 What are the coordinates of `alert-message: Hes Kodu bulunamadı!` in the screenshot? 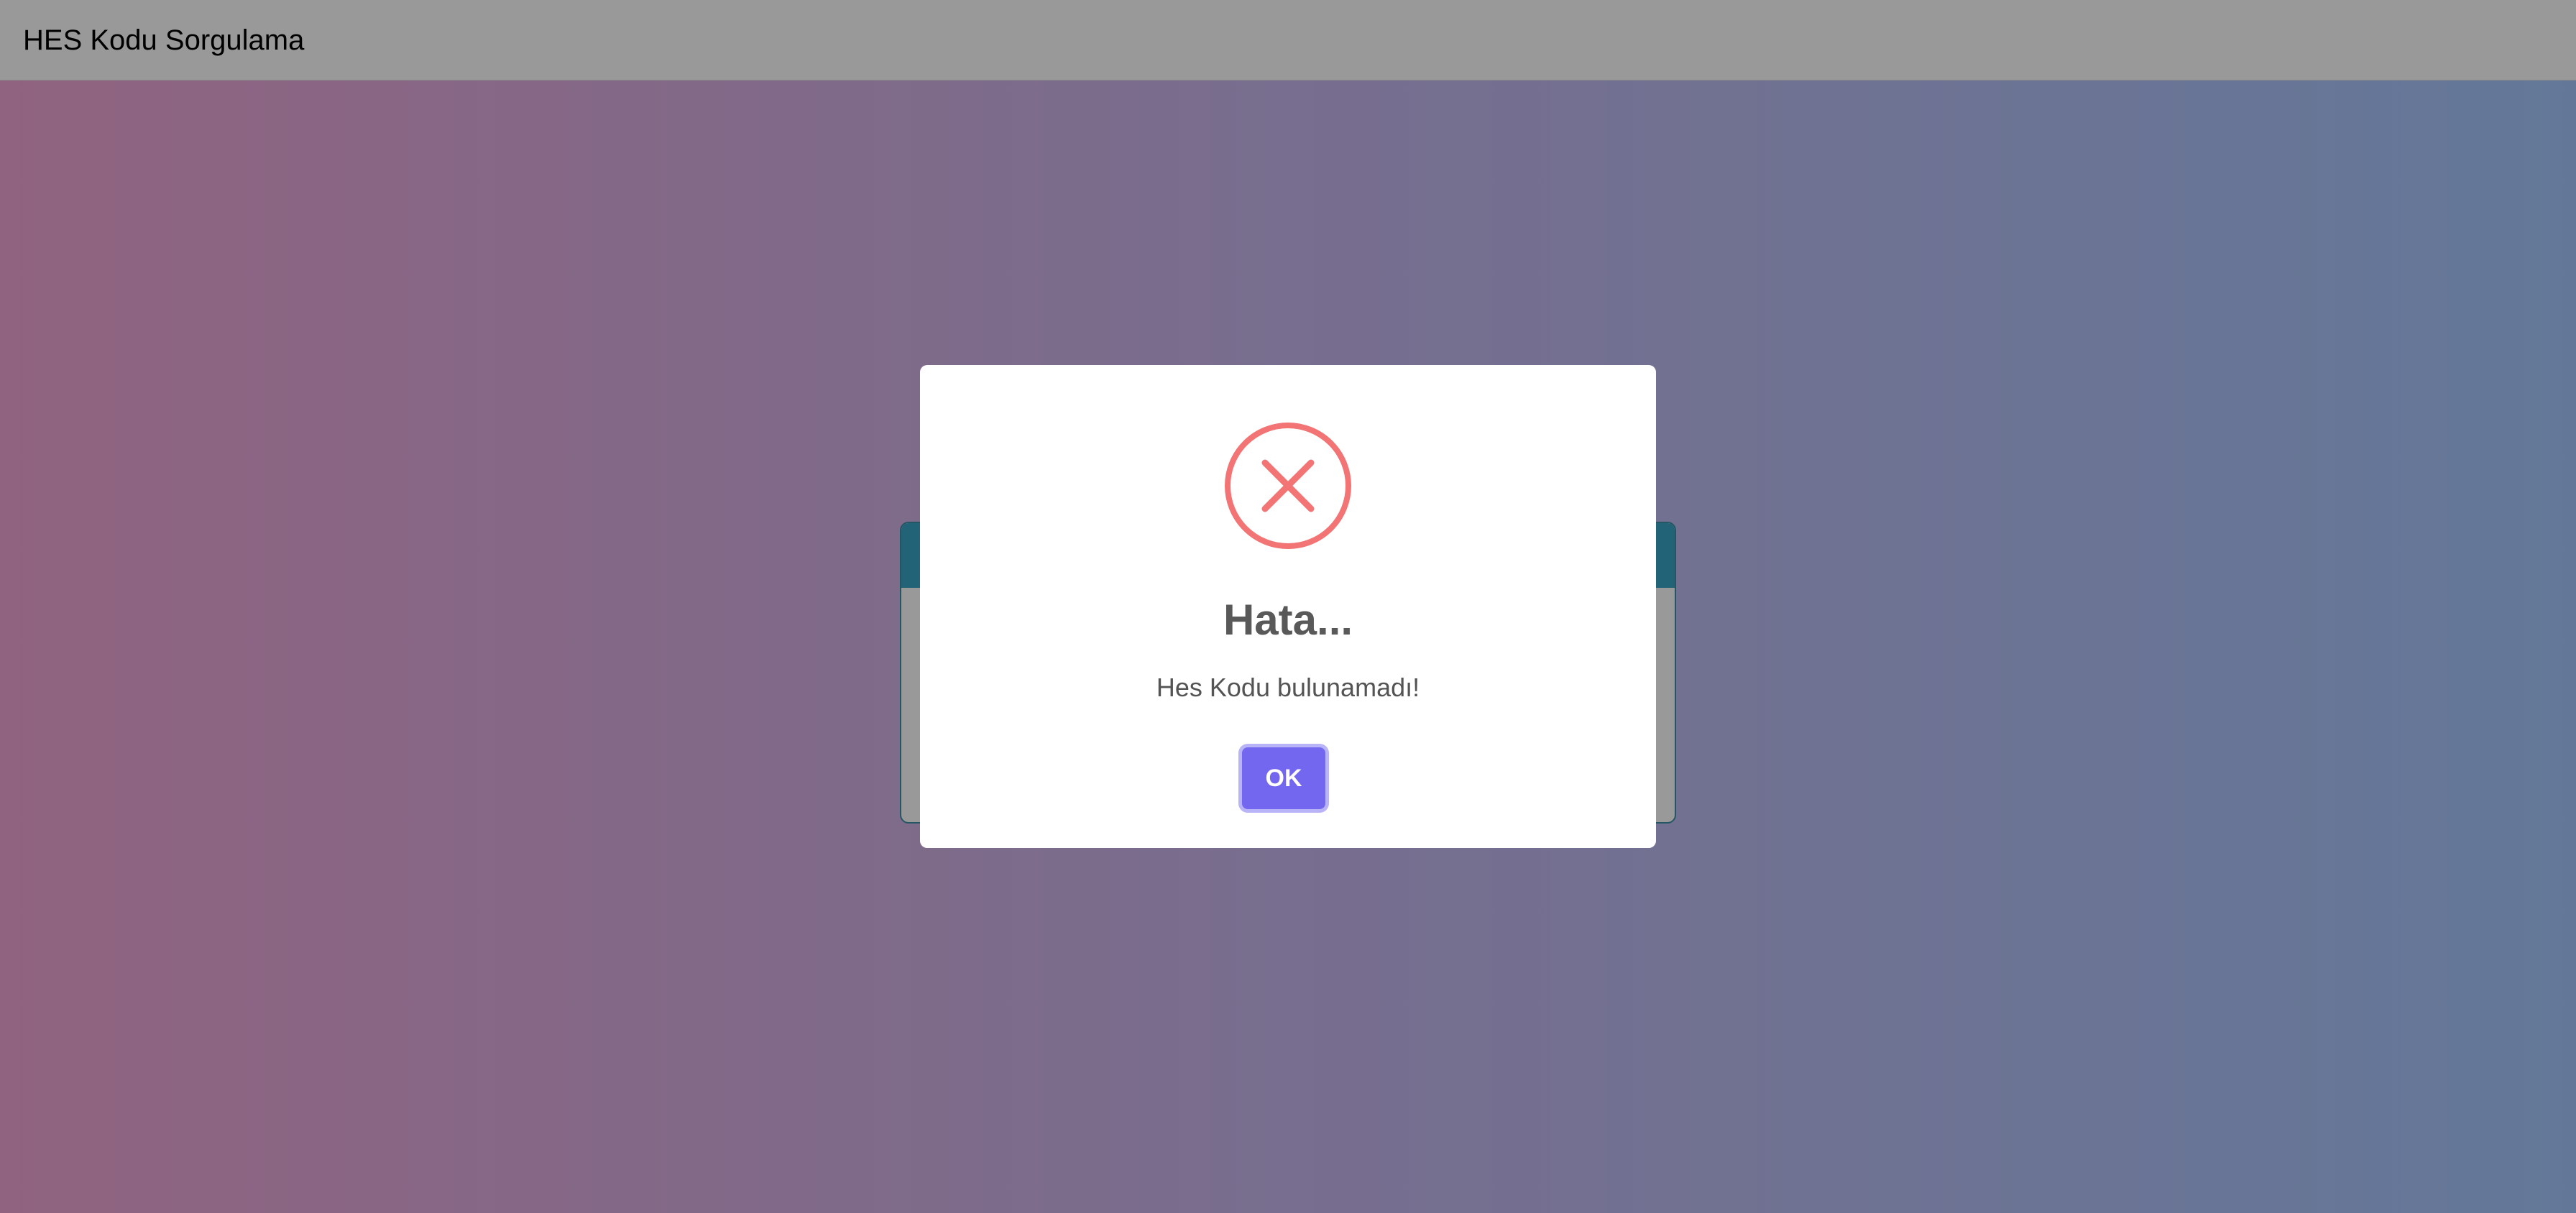 It's located at (1288, 688).